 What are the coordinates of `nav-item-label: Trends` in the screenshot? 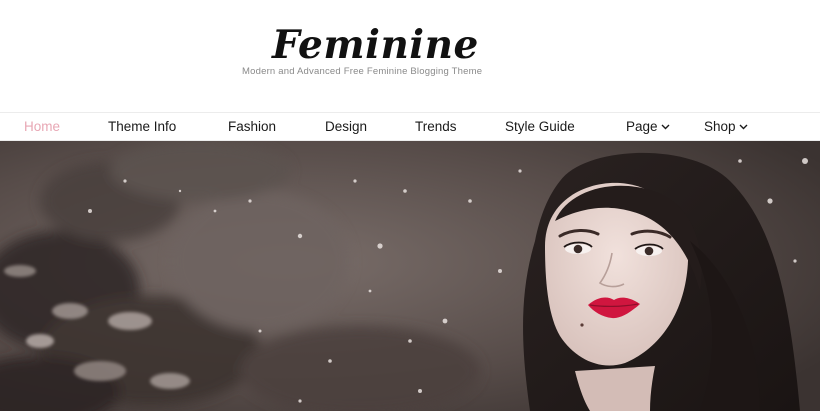 It's located at (436, 126).